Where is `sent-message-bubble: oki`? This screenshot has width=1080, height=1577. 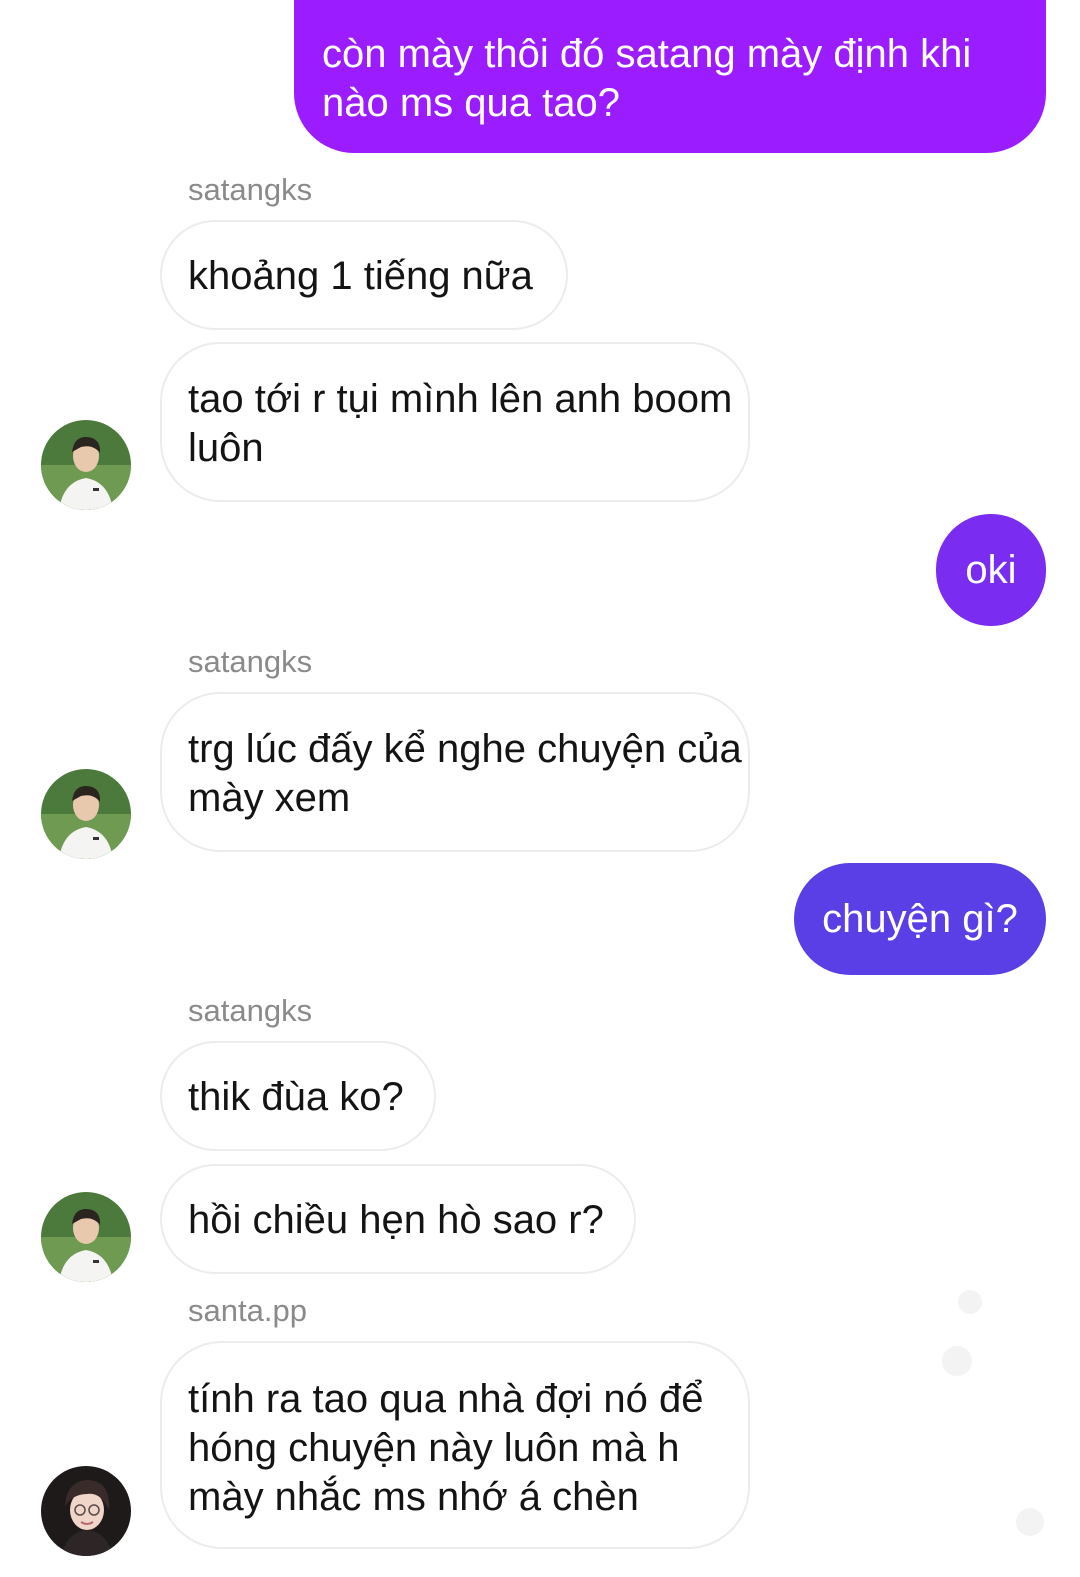
sent-message-bubble: oki is located at coordinates (991, 570).